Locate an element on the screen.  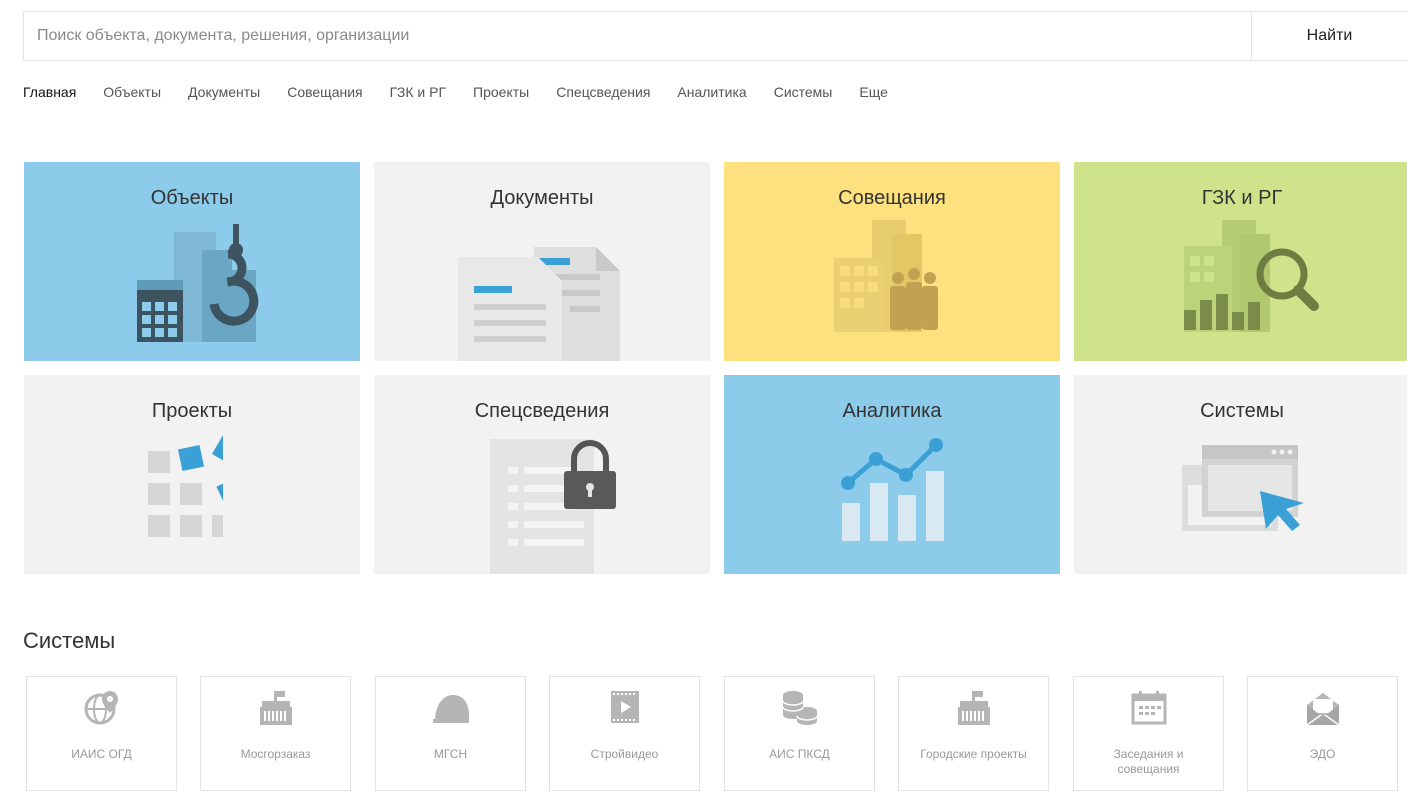
globe-pin-icon is located at coordinates (101, 708).